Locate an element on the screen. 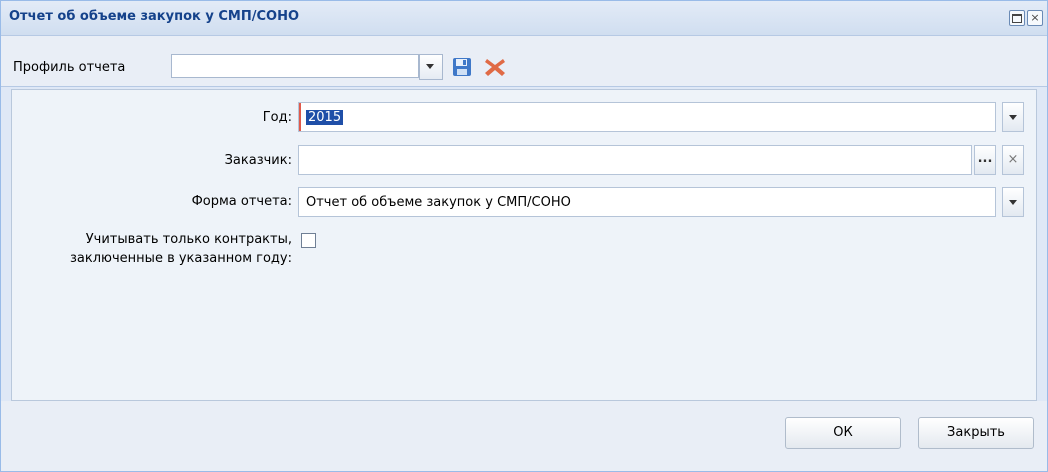 This screenshot has width=1048, height=472. chevron-down-icon is located at coordinates (431, 67).